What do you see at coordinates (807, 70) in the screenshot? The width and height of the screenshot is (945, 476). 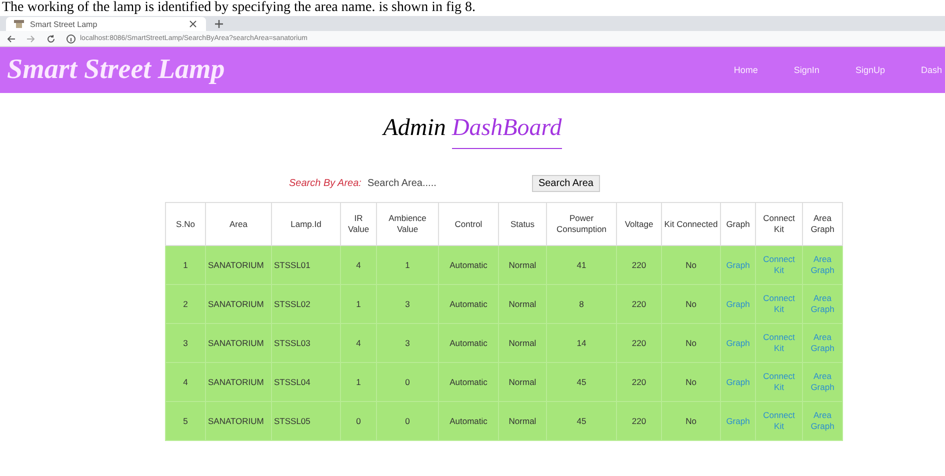 I see `nav-link: SignIn` at bounding box center [807, 70].